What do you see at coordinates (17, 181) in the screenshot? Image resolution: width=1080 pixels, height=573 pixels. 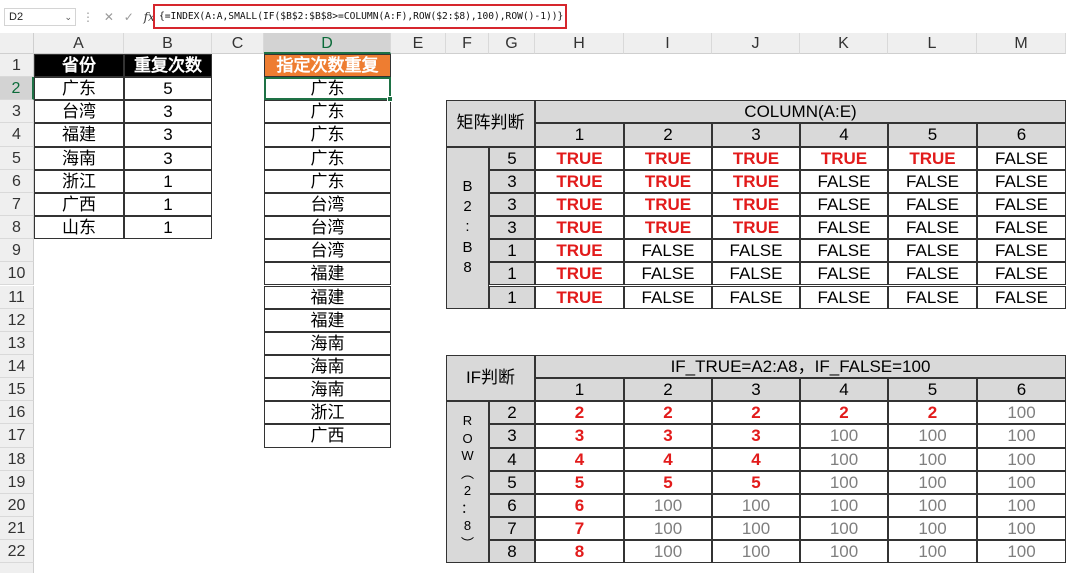 I see `row-header-6: 6` at bounding box center [17, 181].